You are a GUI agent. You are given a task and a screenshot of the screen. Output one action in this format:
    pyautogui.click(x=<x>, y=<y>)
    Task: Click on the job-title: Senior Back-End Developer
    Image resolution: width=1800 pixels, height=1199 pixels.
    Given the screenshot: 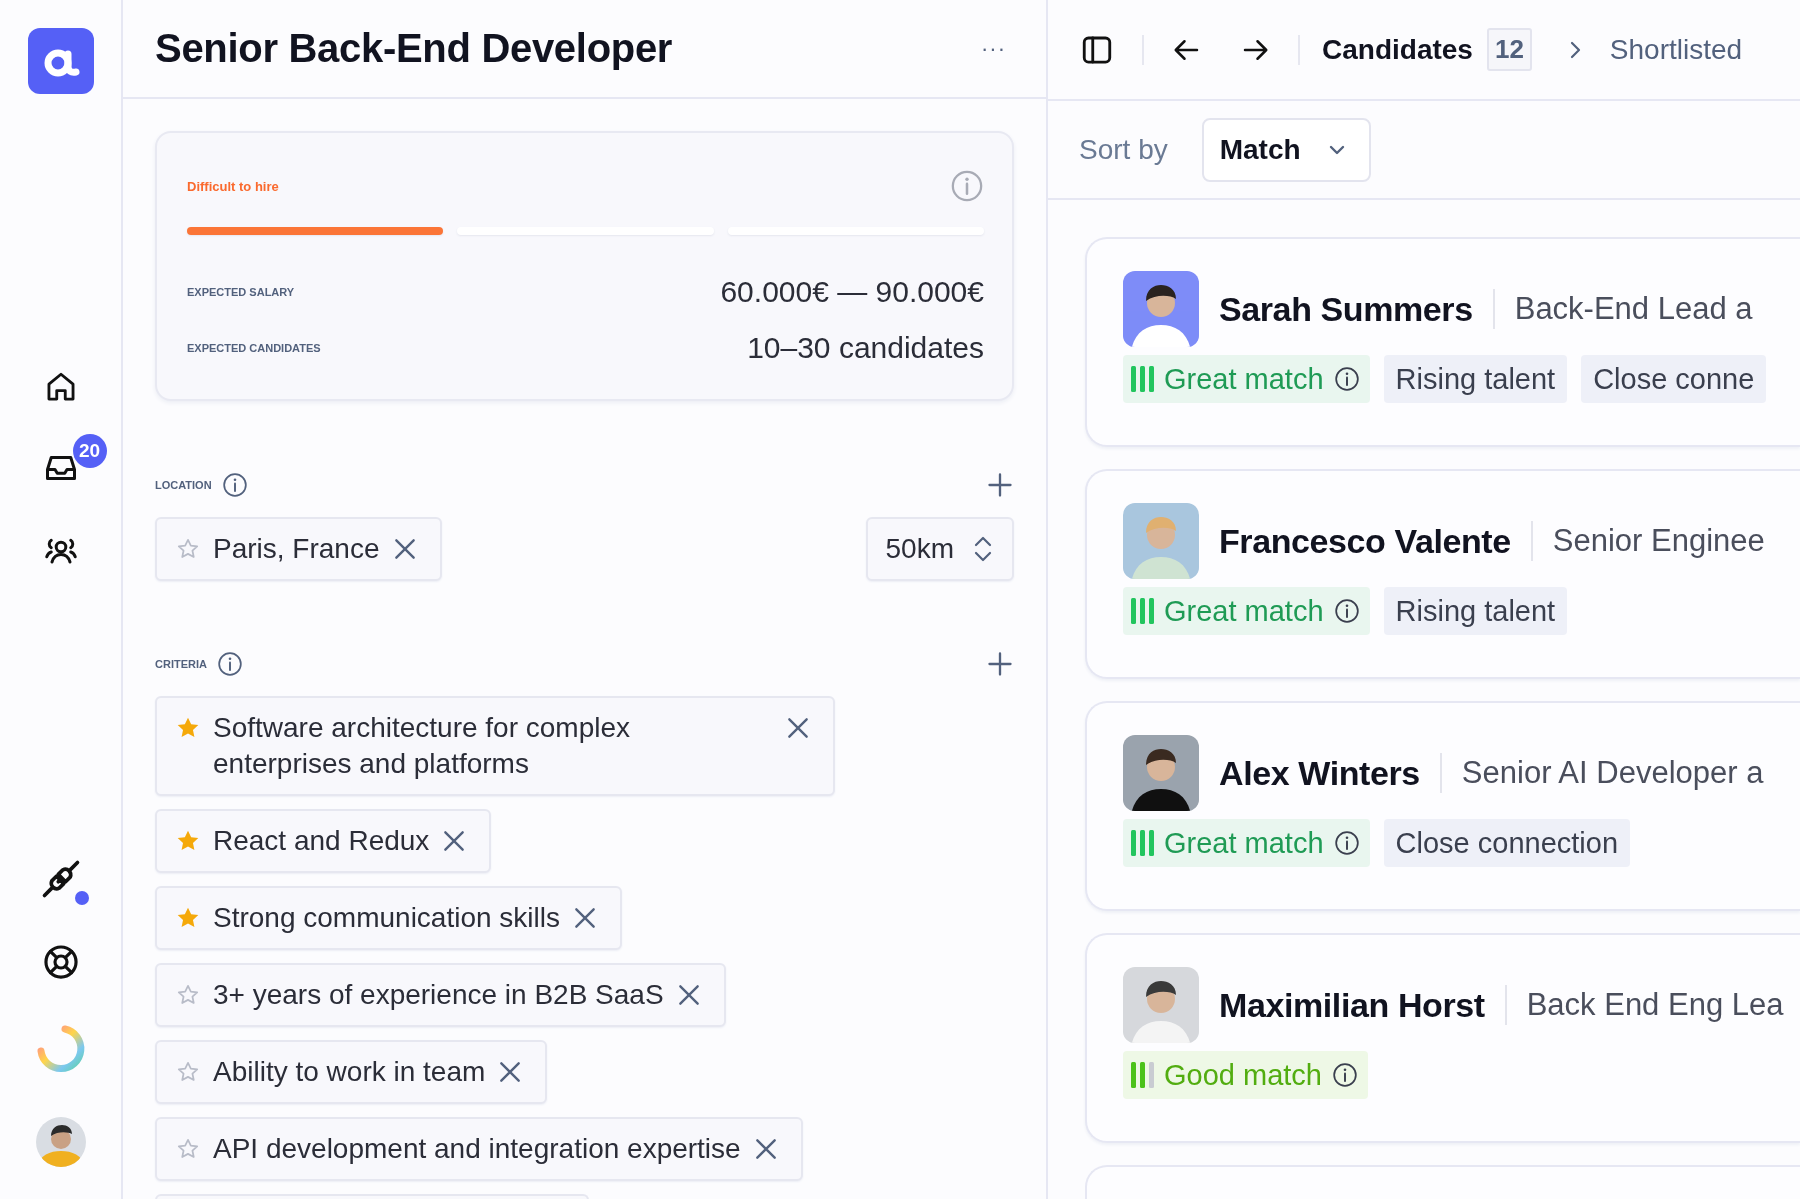 What is the action you would take?
    pyautogui.click(x=414, y=48)
    